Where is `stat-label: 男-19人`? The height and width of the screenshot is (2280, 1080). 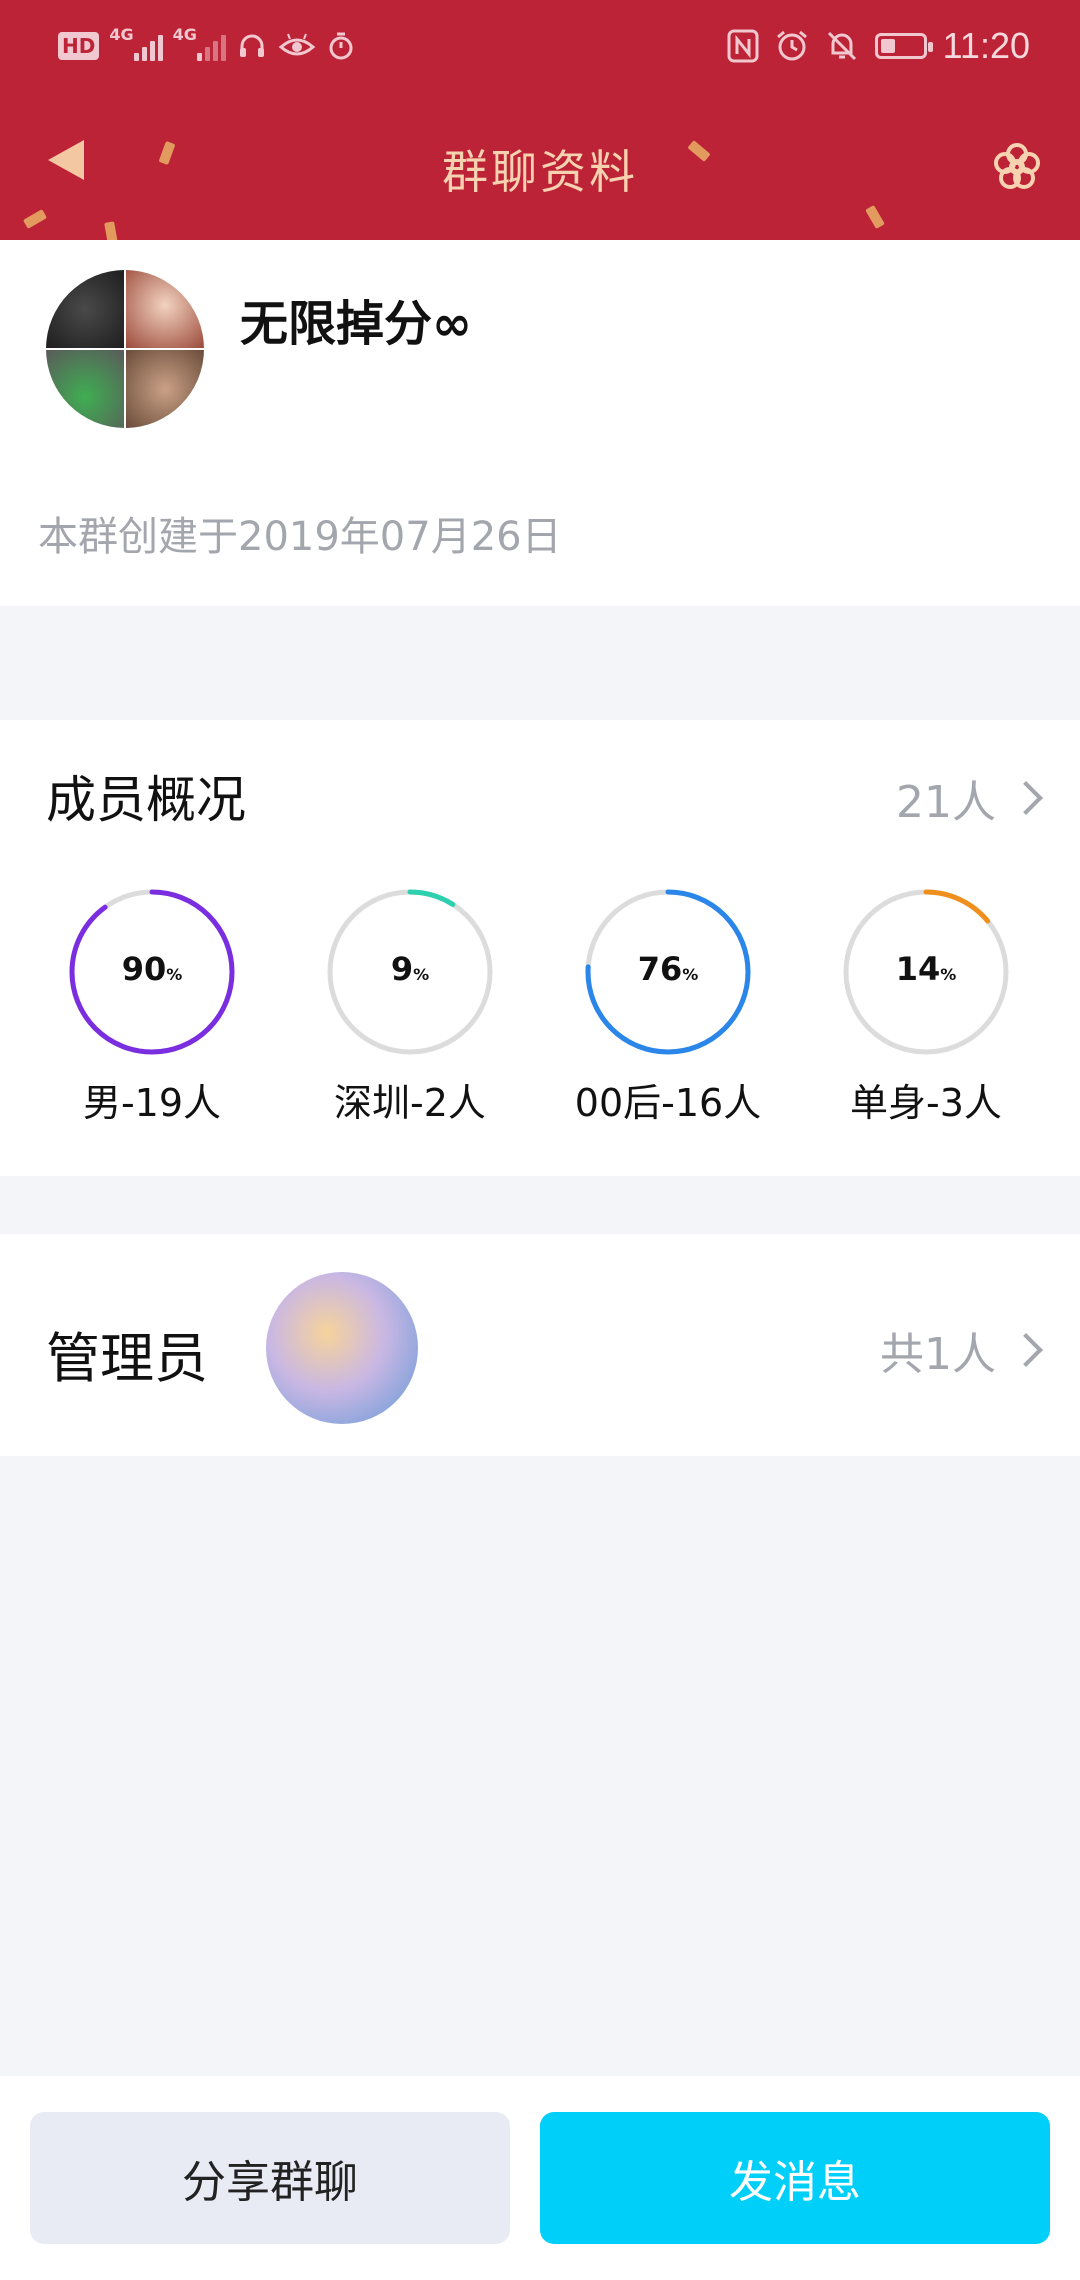 stat-label: 男-19人 is located at coordinates (152, 1103).